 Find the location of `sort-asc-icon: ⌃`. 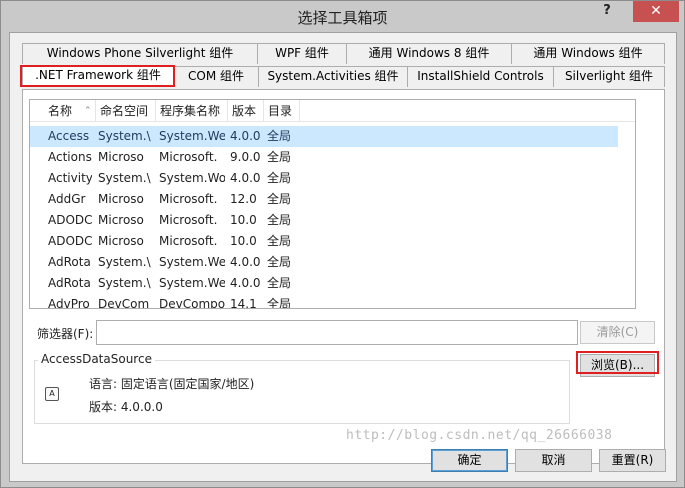

sort-asc-icon: ⌃ is located at coordinates (88, 111).